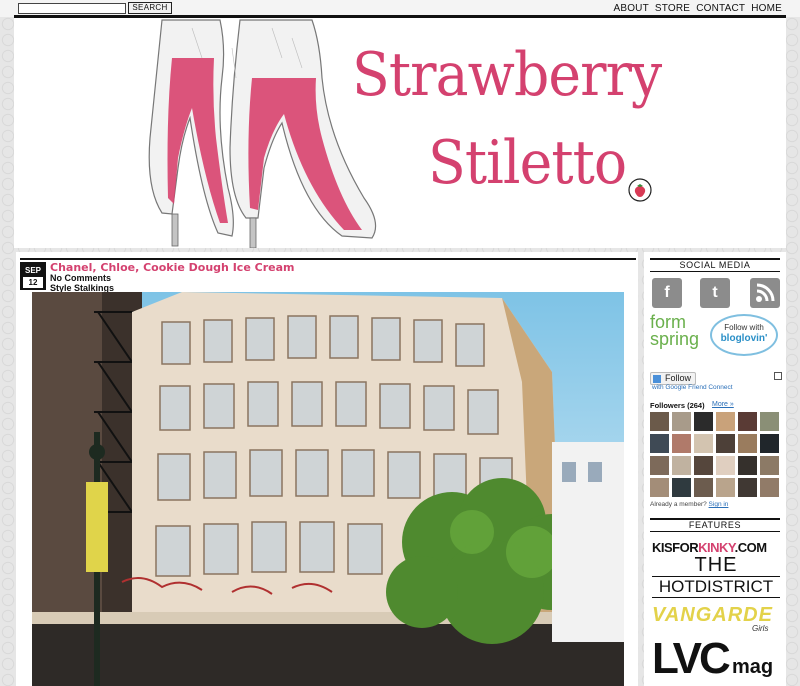 The width and height of the screenshot is (800, 686). Describe the element at coordinates (507, 75) in the screenshot. I see `logo-title-line1: Strawberry` at that location.